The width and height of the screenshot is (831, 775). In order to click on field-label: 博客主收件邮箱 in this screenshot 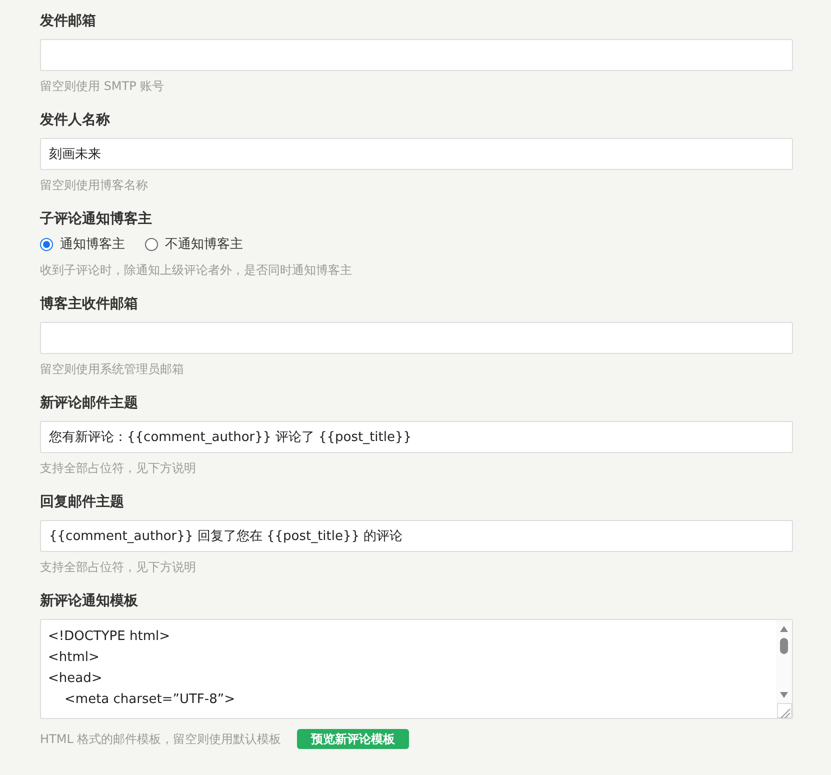, I will do `click(89, 304)`.